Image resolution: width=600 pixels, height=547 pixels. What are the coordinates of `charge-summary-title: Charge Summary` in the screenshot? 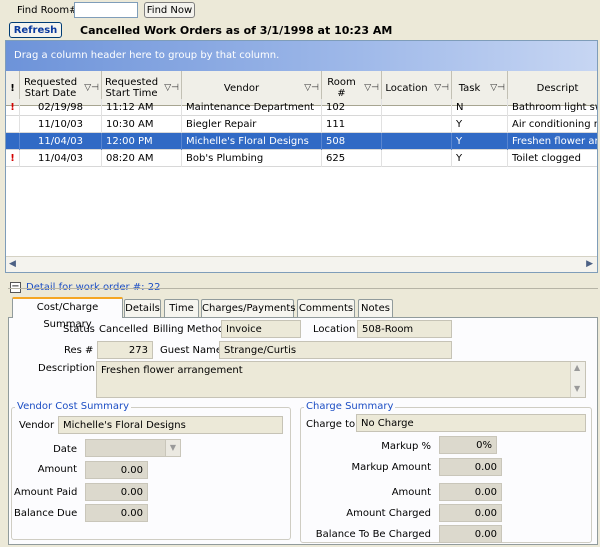 It's located at (350, 406).